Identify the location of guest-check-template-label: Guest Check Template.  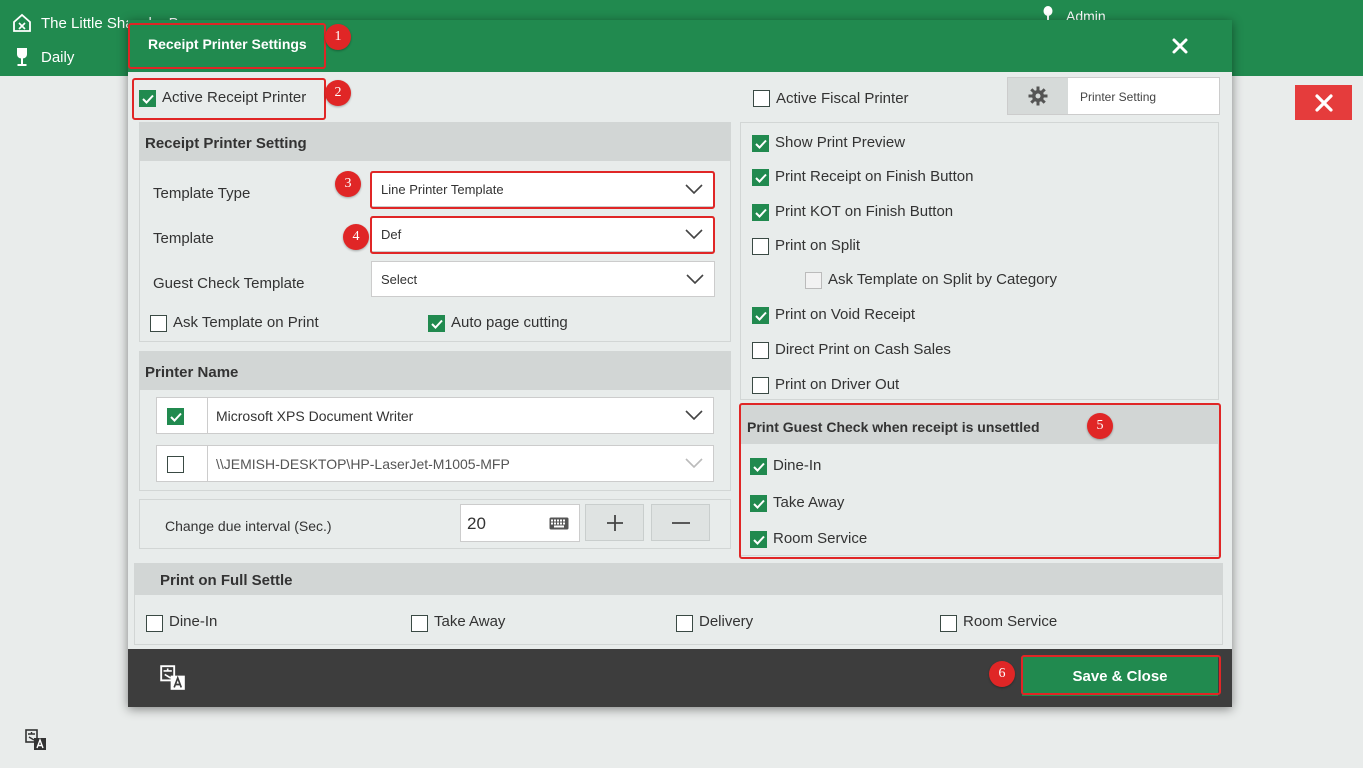
(229, 283).